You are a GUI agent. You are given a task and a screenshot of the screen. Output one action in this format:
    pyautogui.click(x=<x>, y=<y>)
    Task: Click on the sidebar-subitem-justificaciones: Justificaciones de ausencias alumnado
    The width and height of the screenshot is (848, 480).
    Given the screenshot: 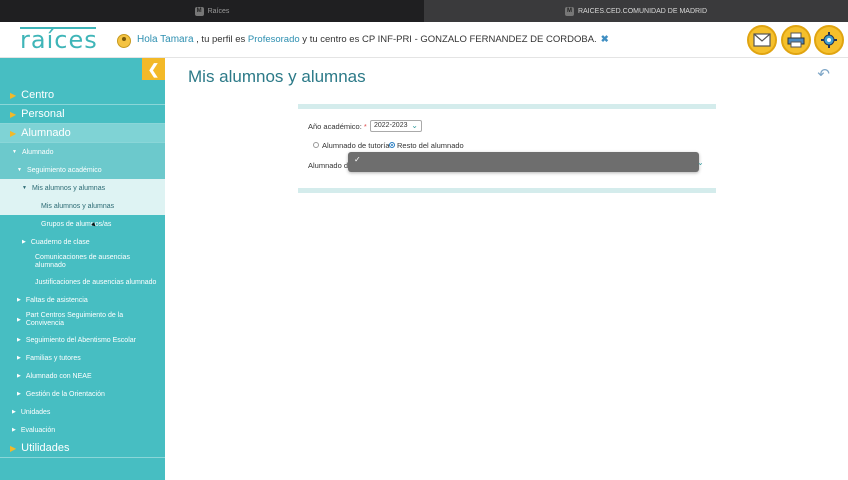 What is the action you would take?
    pyautogui.click(x=82, y=282)
    